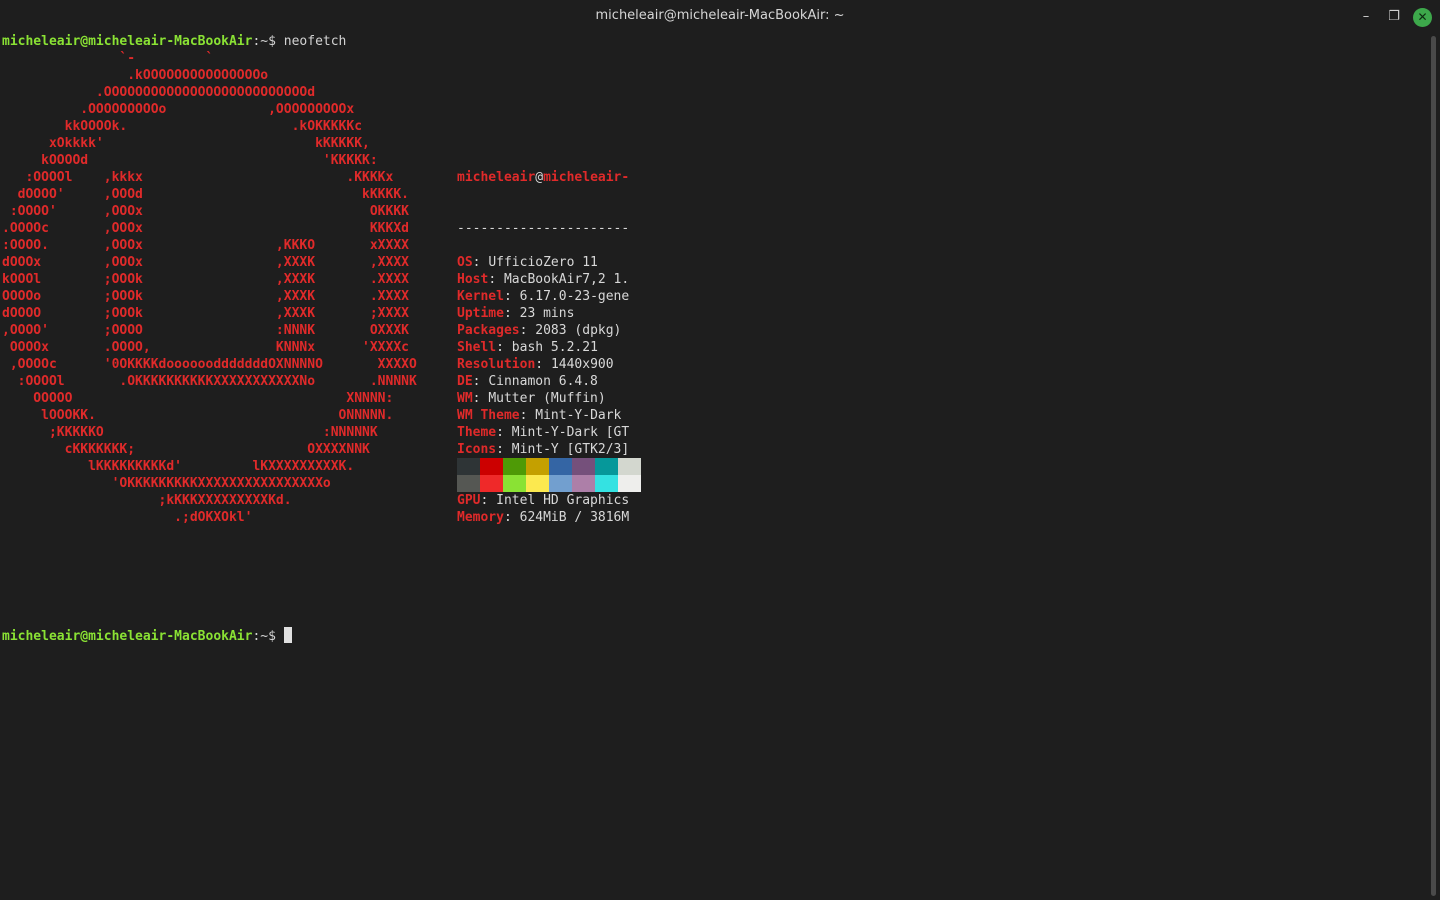 This screenshot has width=1440, height=900. I want to click on ascii-art-line: :OOOO. ,OOOx ,KKKO xXXXX, so click(205, 245).